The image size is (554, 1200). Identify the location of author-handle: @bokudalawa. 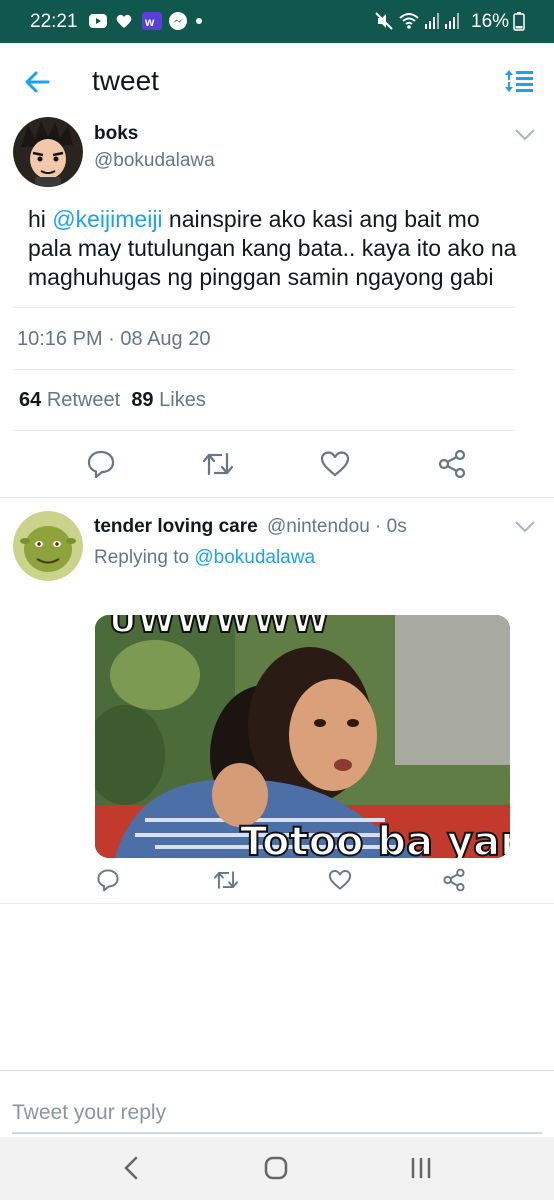
(154, 161).